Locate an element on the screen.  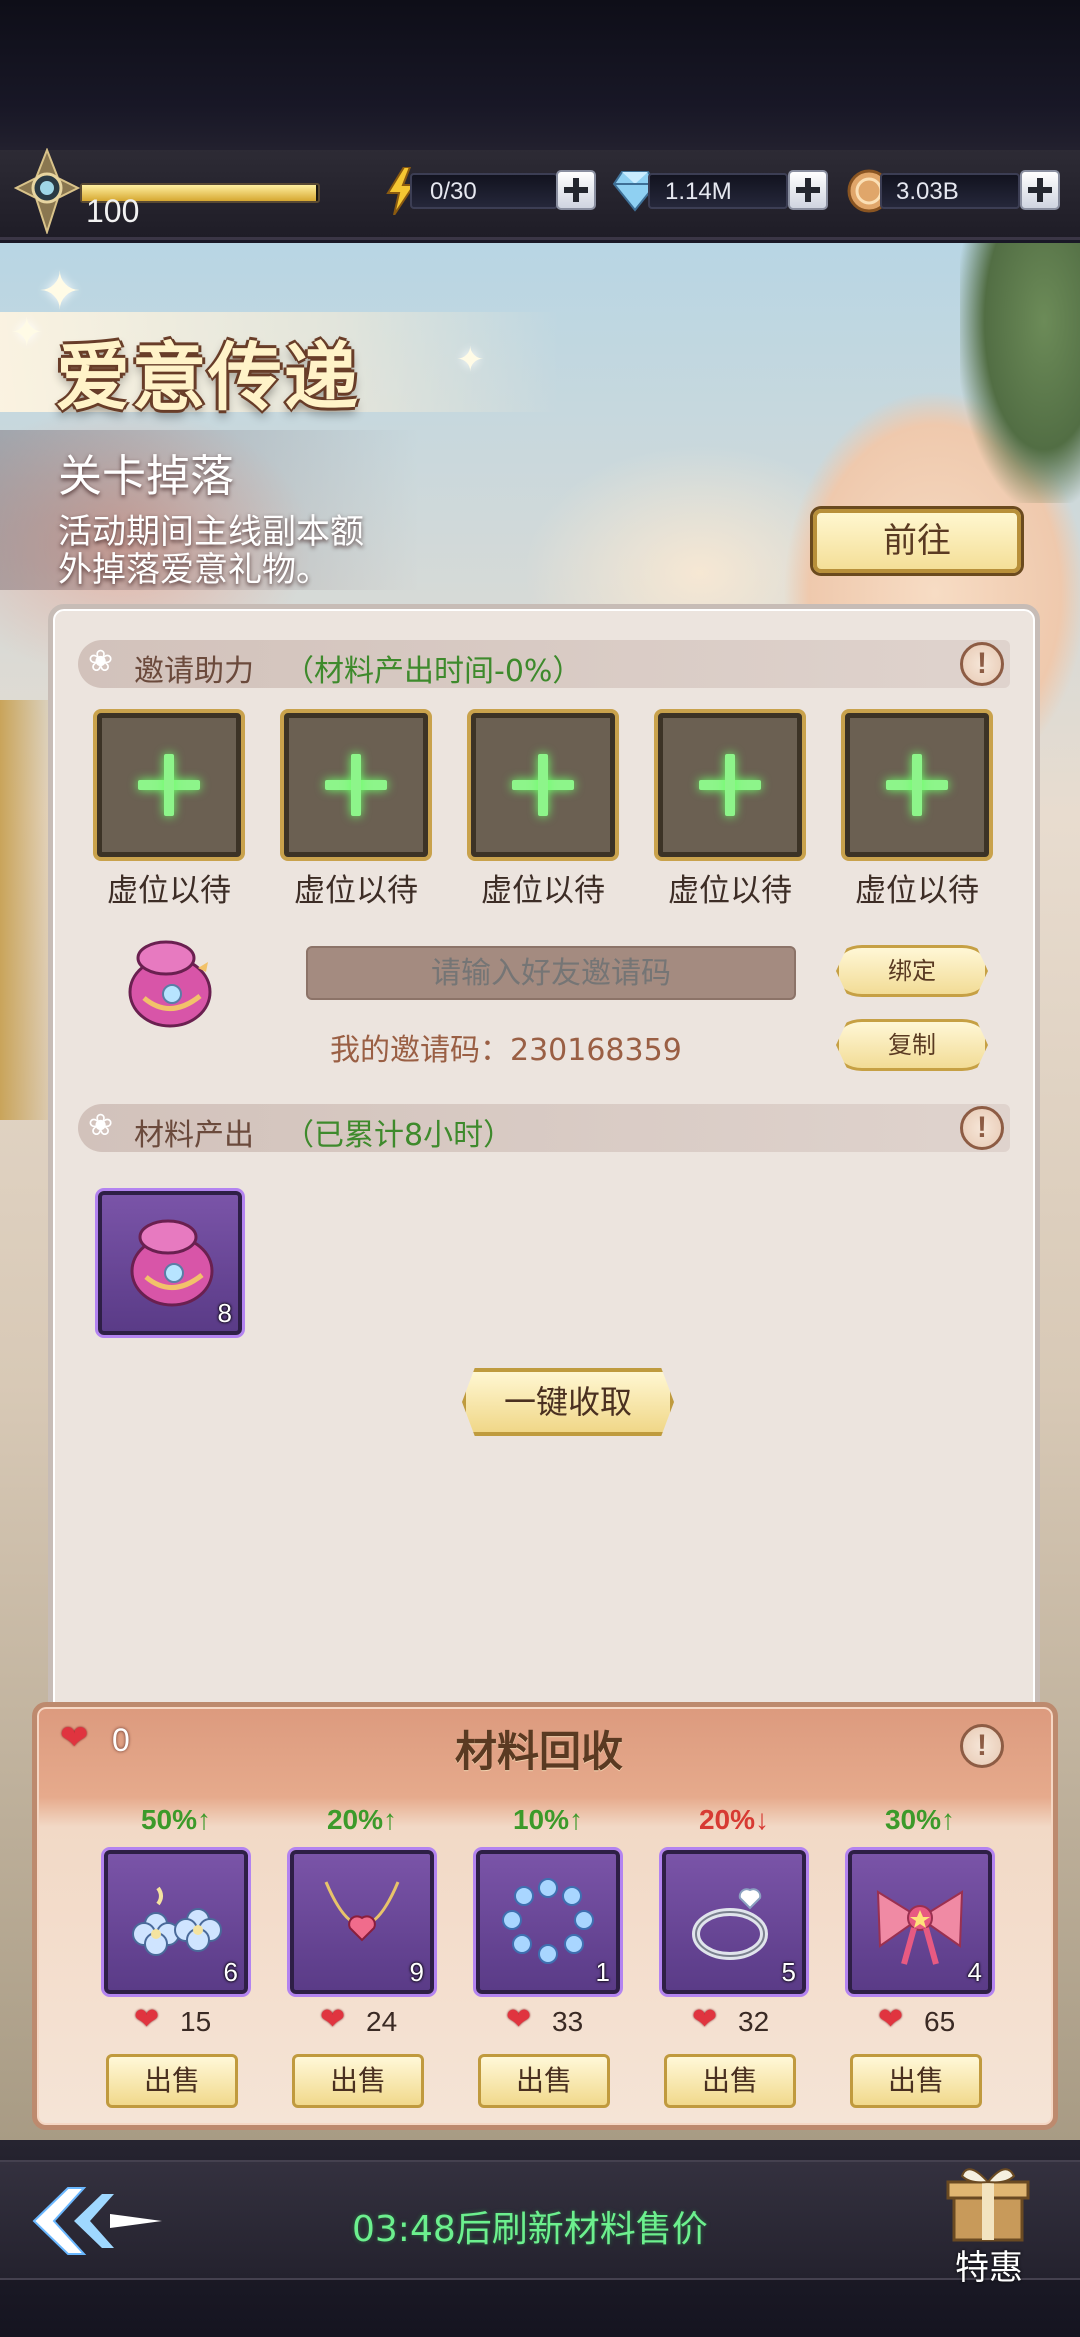
invite-section-note: （材料产出时间-0%） is located at coordinates (433, 671).